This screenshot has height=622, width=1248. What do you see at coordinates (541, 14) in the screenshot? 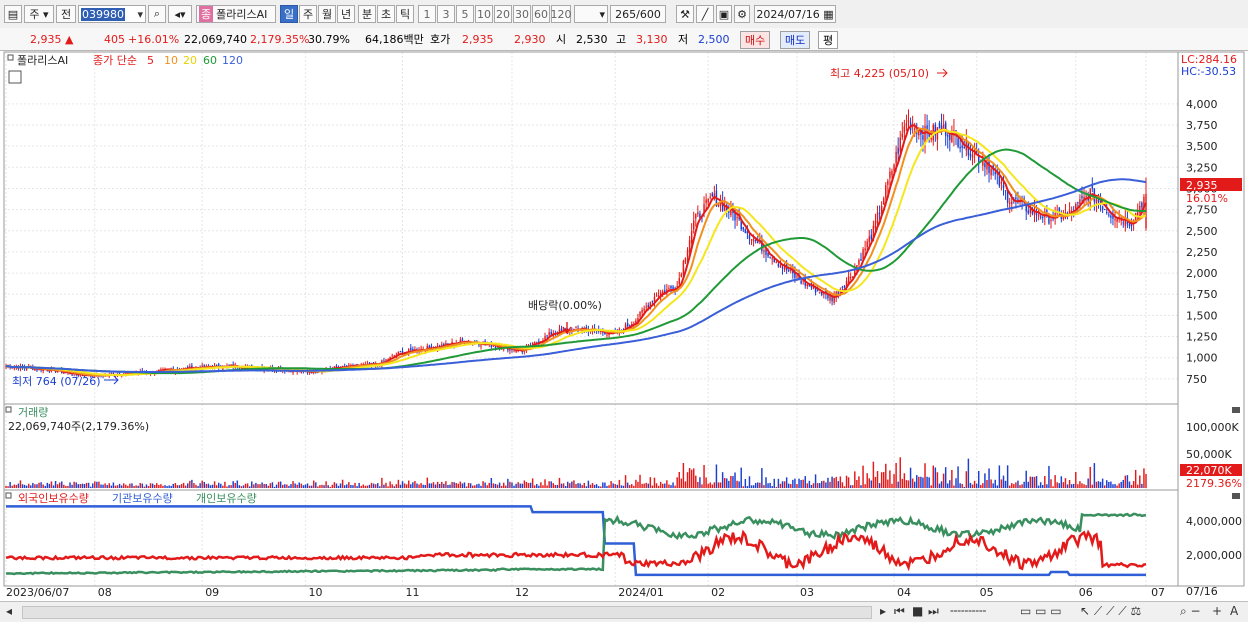
I see `interval-60: 60` at bounding box center [541, 14].